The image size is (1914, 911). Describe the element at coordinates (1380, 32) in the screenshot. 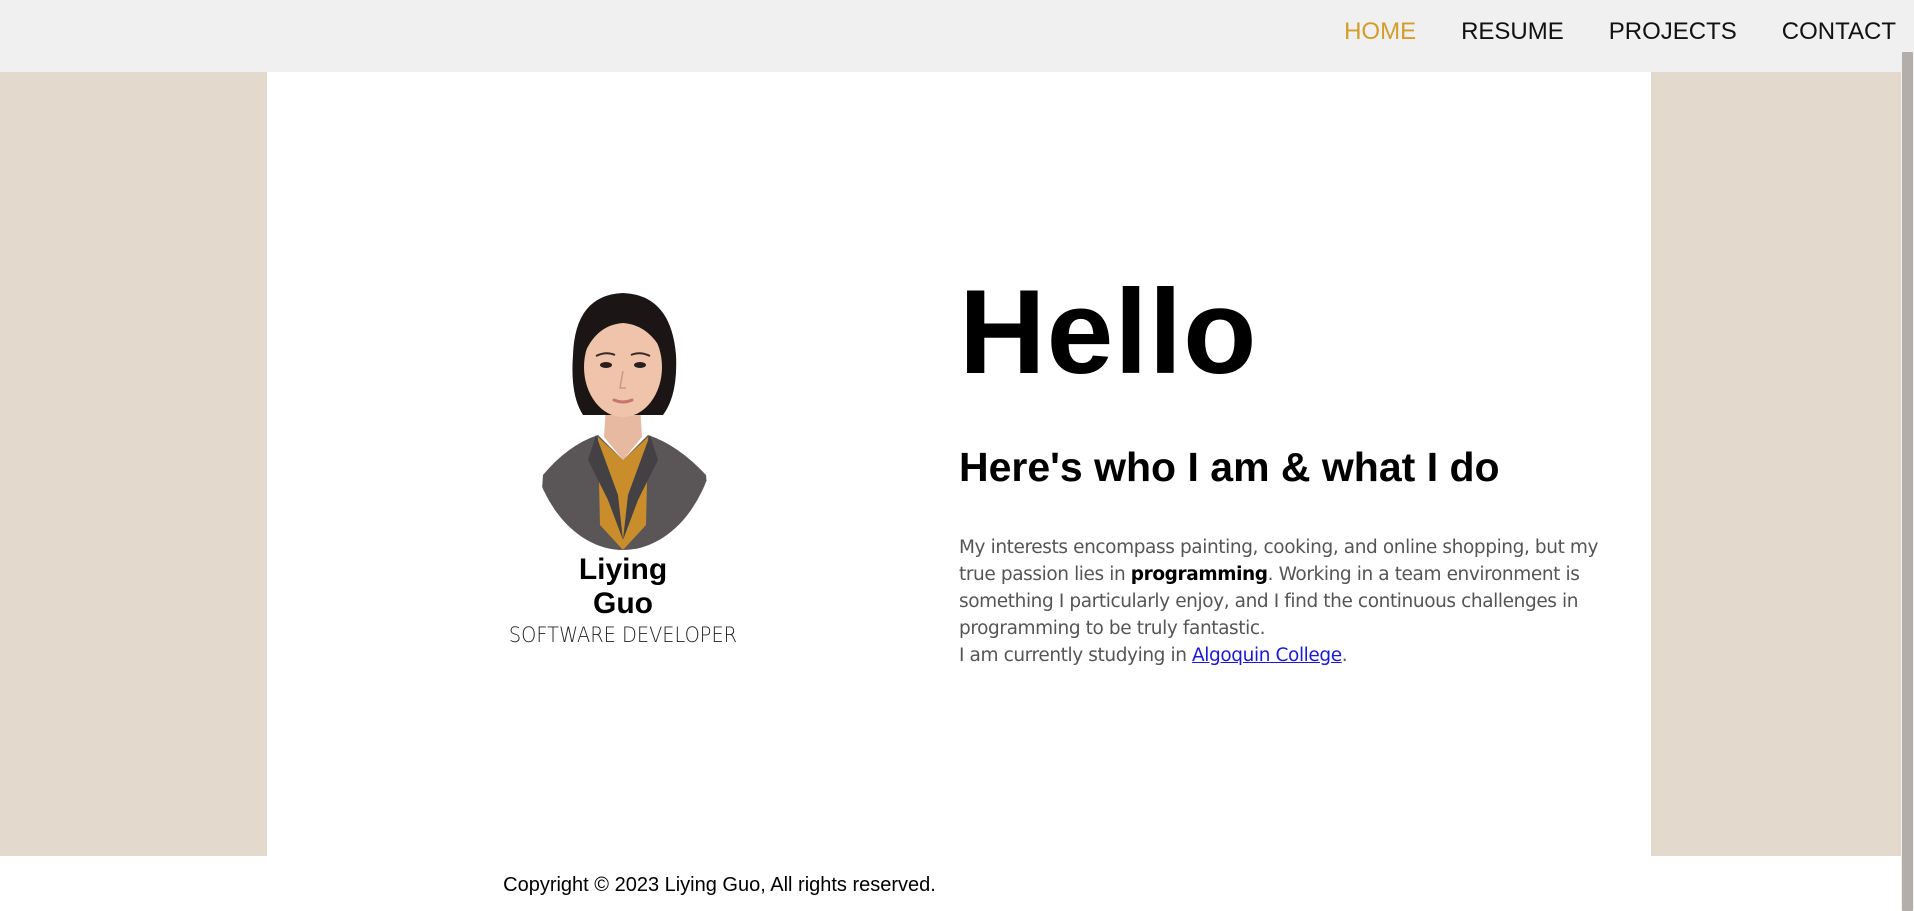

I see `nav-home-link: HOME` at that location.